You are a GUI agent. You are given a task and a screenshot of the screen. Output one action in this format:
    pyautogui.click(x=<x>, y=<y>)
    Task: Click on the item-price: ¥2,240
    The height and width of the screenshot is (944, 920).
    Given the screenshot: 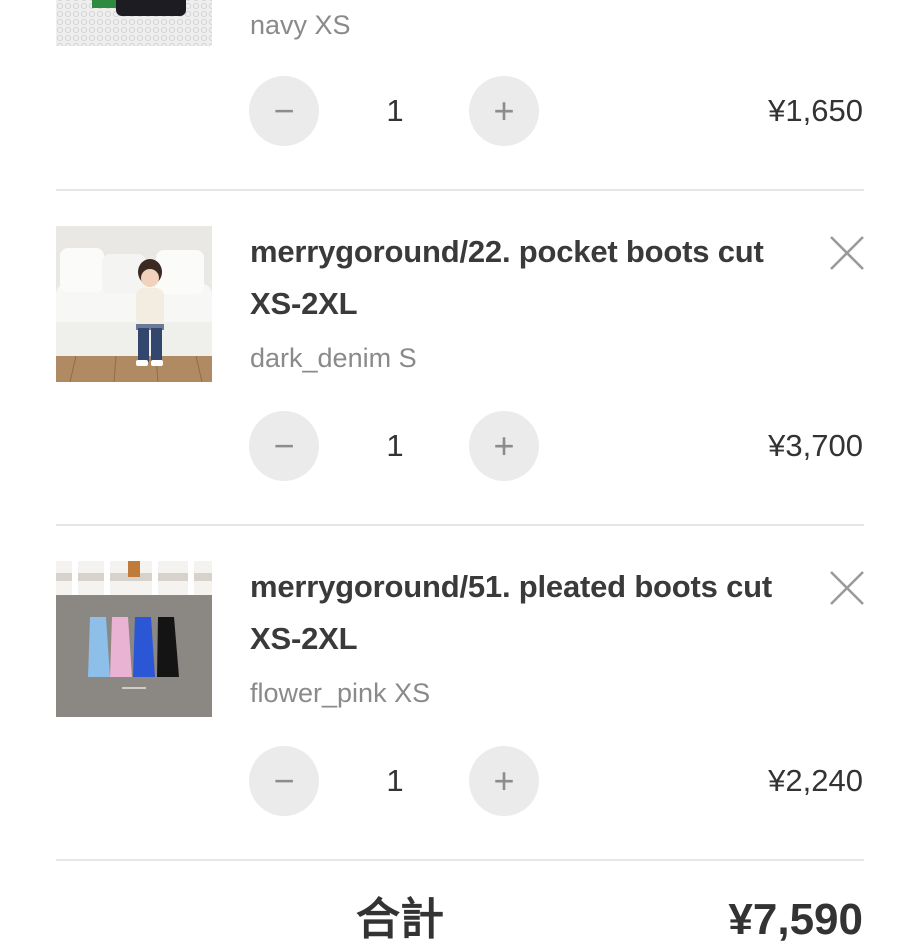 What is the action you would take?
    pyautogui.click(x=815, y=780)
    